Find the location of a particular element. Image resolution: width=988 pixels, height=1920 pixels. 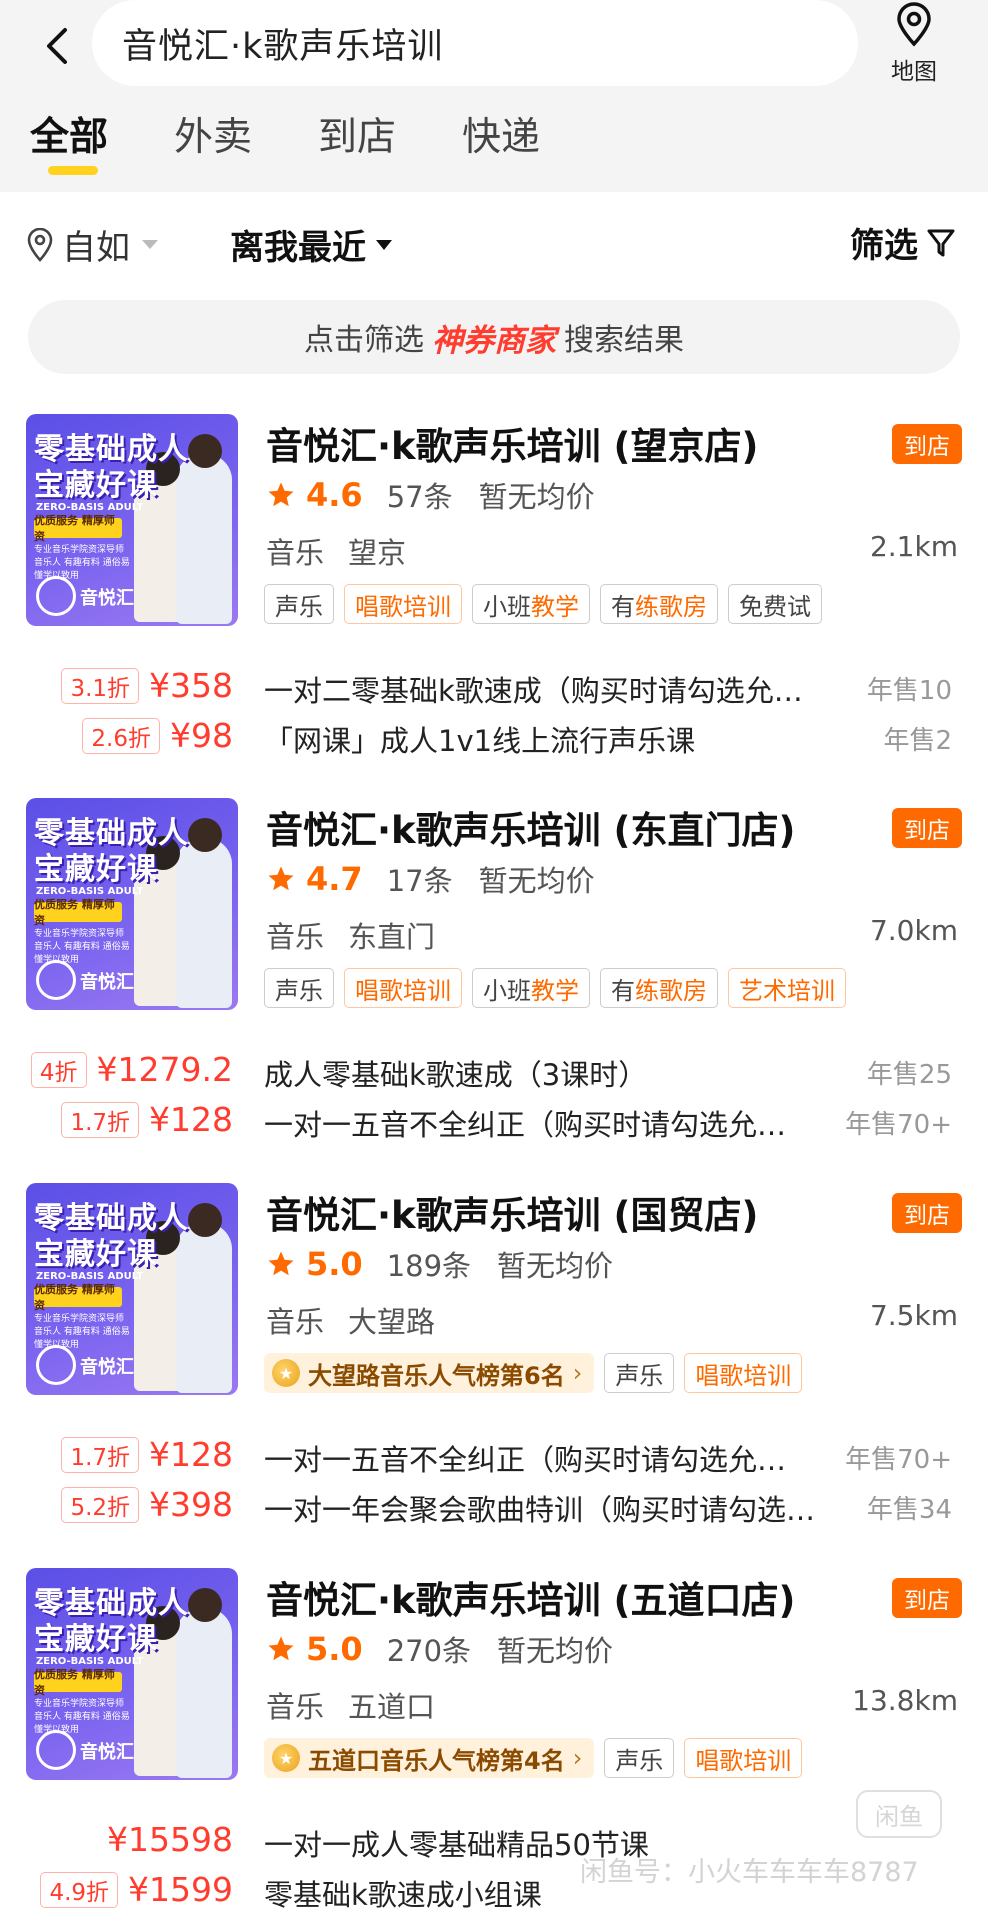

location-filter: 自如 is located at coordinates (92, 244).